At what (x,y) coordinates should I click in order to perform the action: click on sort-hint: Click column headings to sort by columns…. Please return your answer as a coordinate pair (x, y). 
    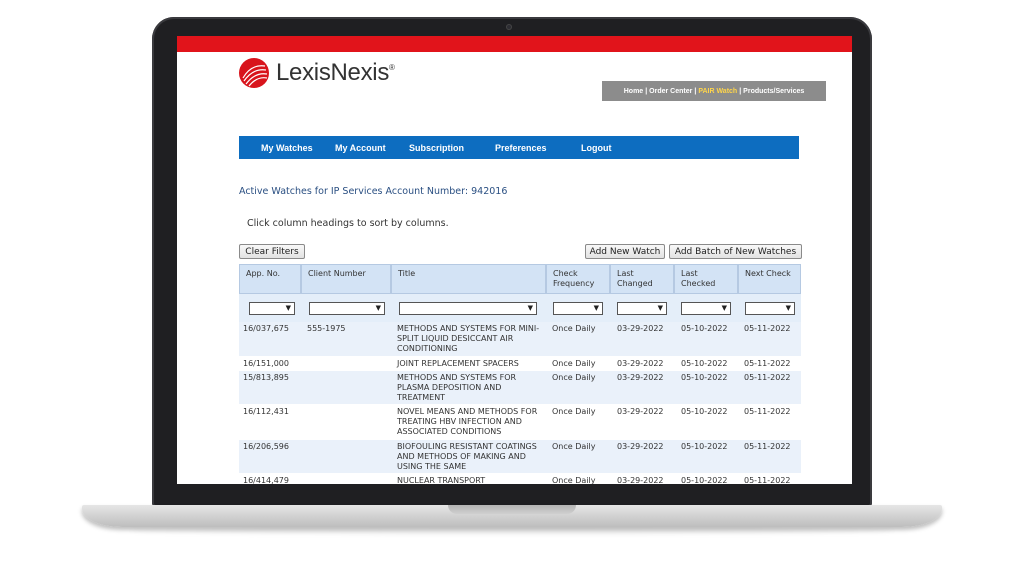
    Looking at the image, I should click on (348, 223).